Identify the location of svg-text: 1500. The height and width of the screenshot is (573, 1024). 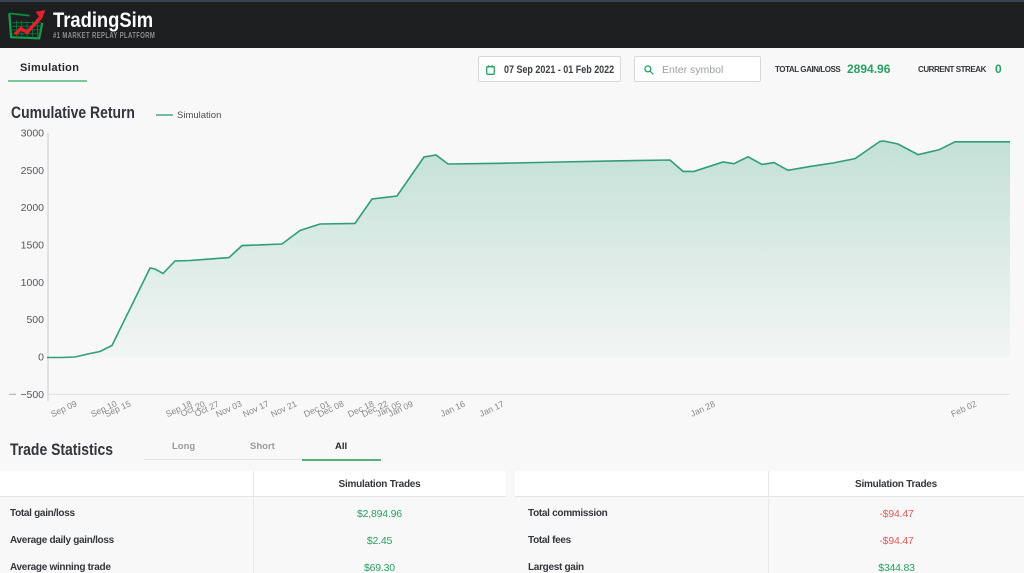
(33, 246).